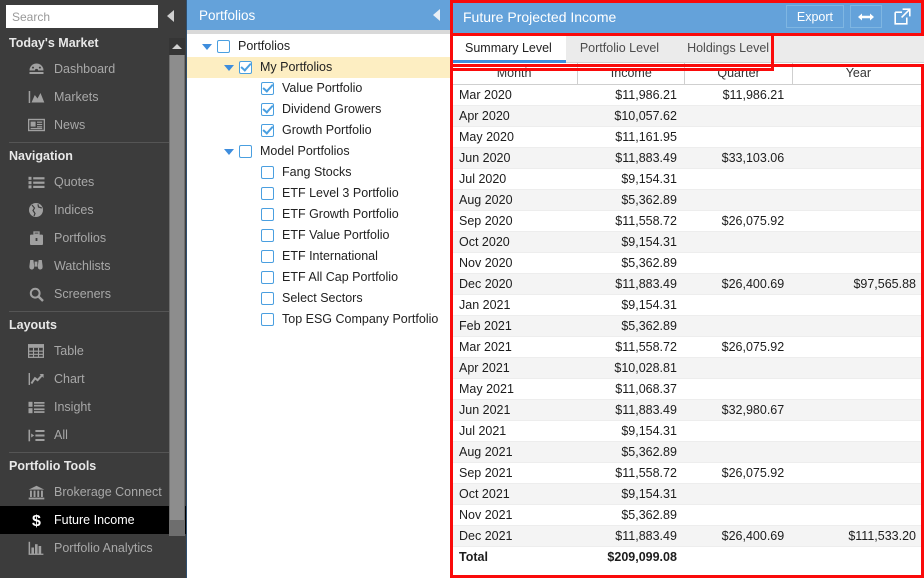  I want to click on sidebar-item-chart: Chart, so click(93, 379).